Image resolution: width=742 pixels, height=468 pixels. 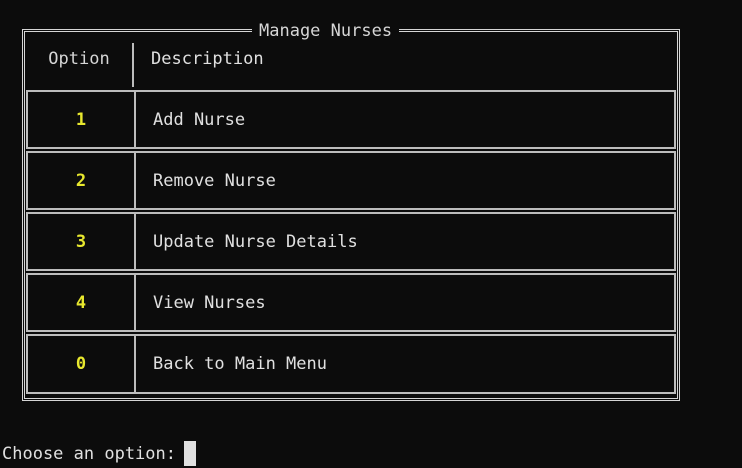 I want to click on menu-row-back-to-main-menu: 0 Back to Main Menu, so click(x=351, y=364).